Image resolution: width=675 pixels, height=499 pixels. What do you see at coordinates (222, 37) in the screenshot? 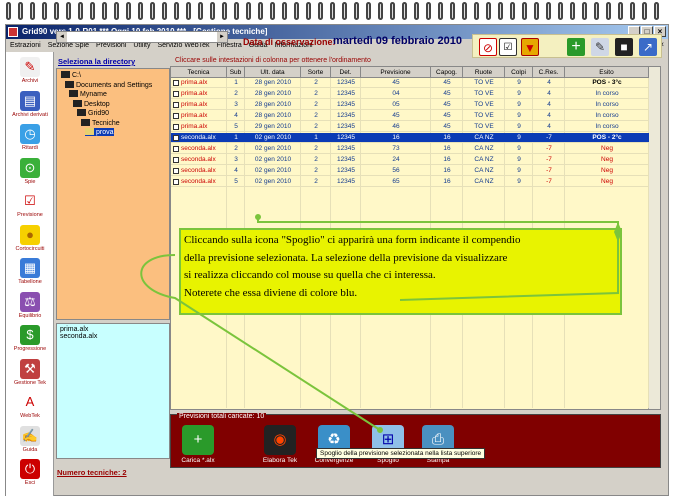
I see `scroll-right-icon: ►` at bounding box center [222, 37].